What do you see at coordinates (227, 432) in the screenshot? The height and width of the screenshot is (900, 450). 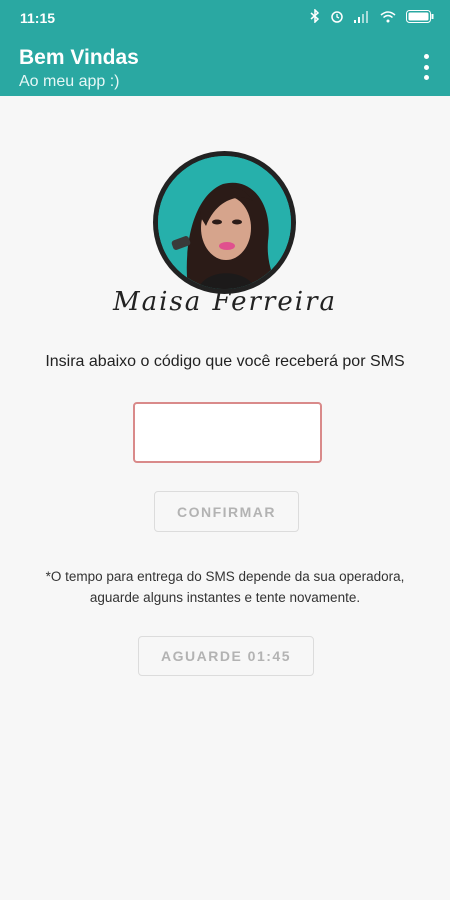 I see `sms-code-input` at bounding box center [227, 432].